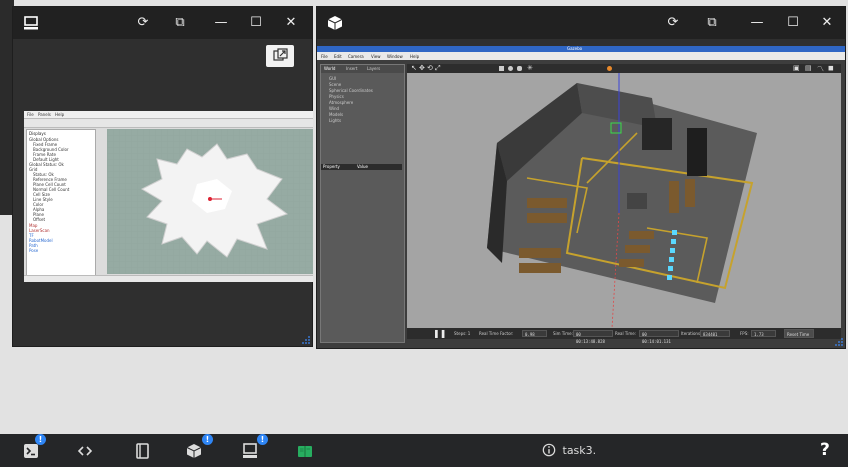  I want to click on property-header: Property, so click(331, 166).